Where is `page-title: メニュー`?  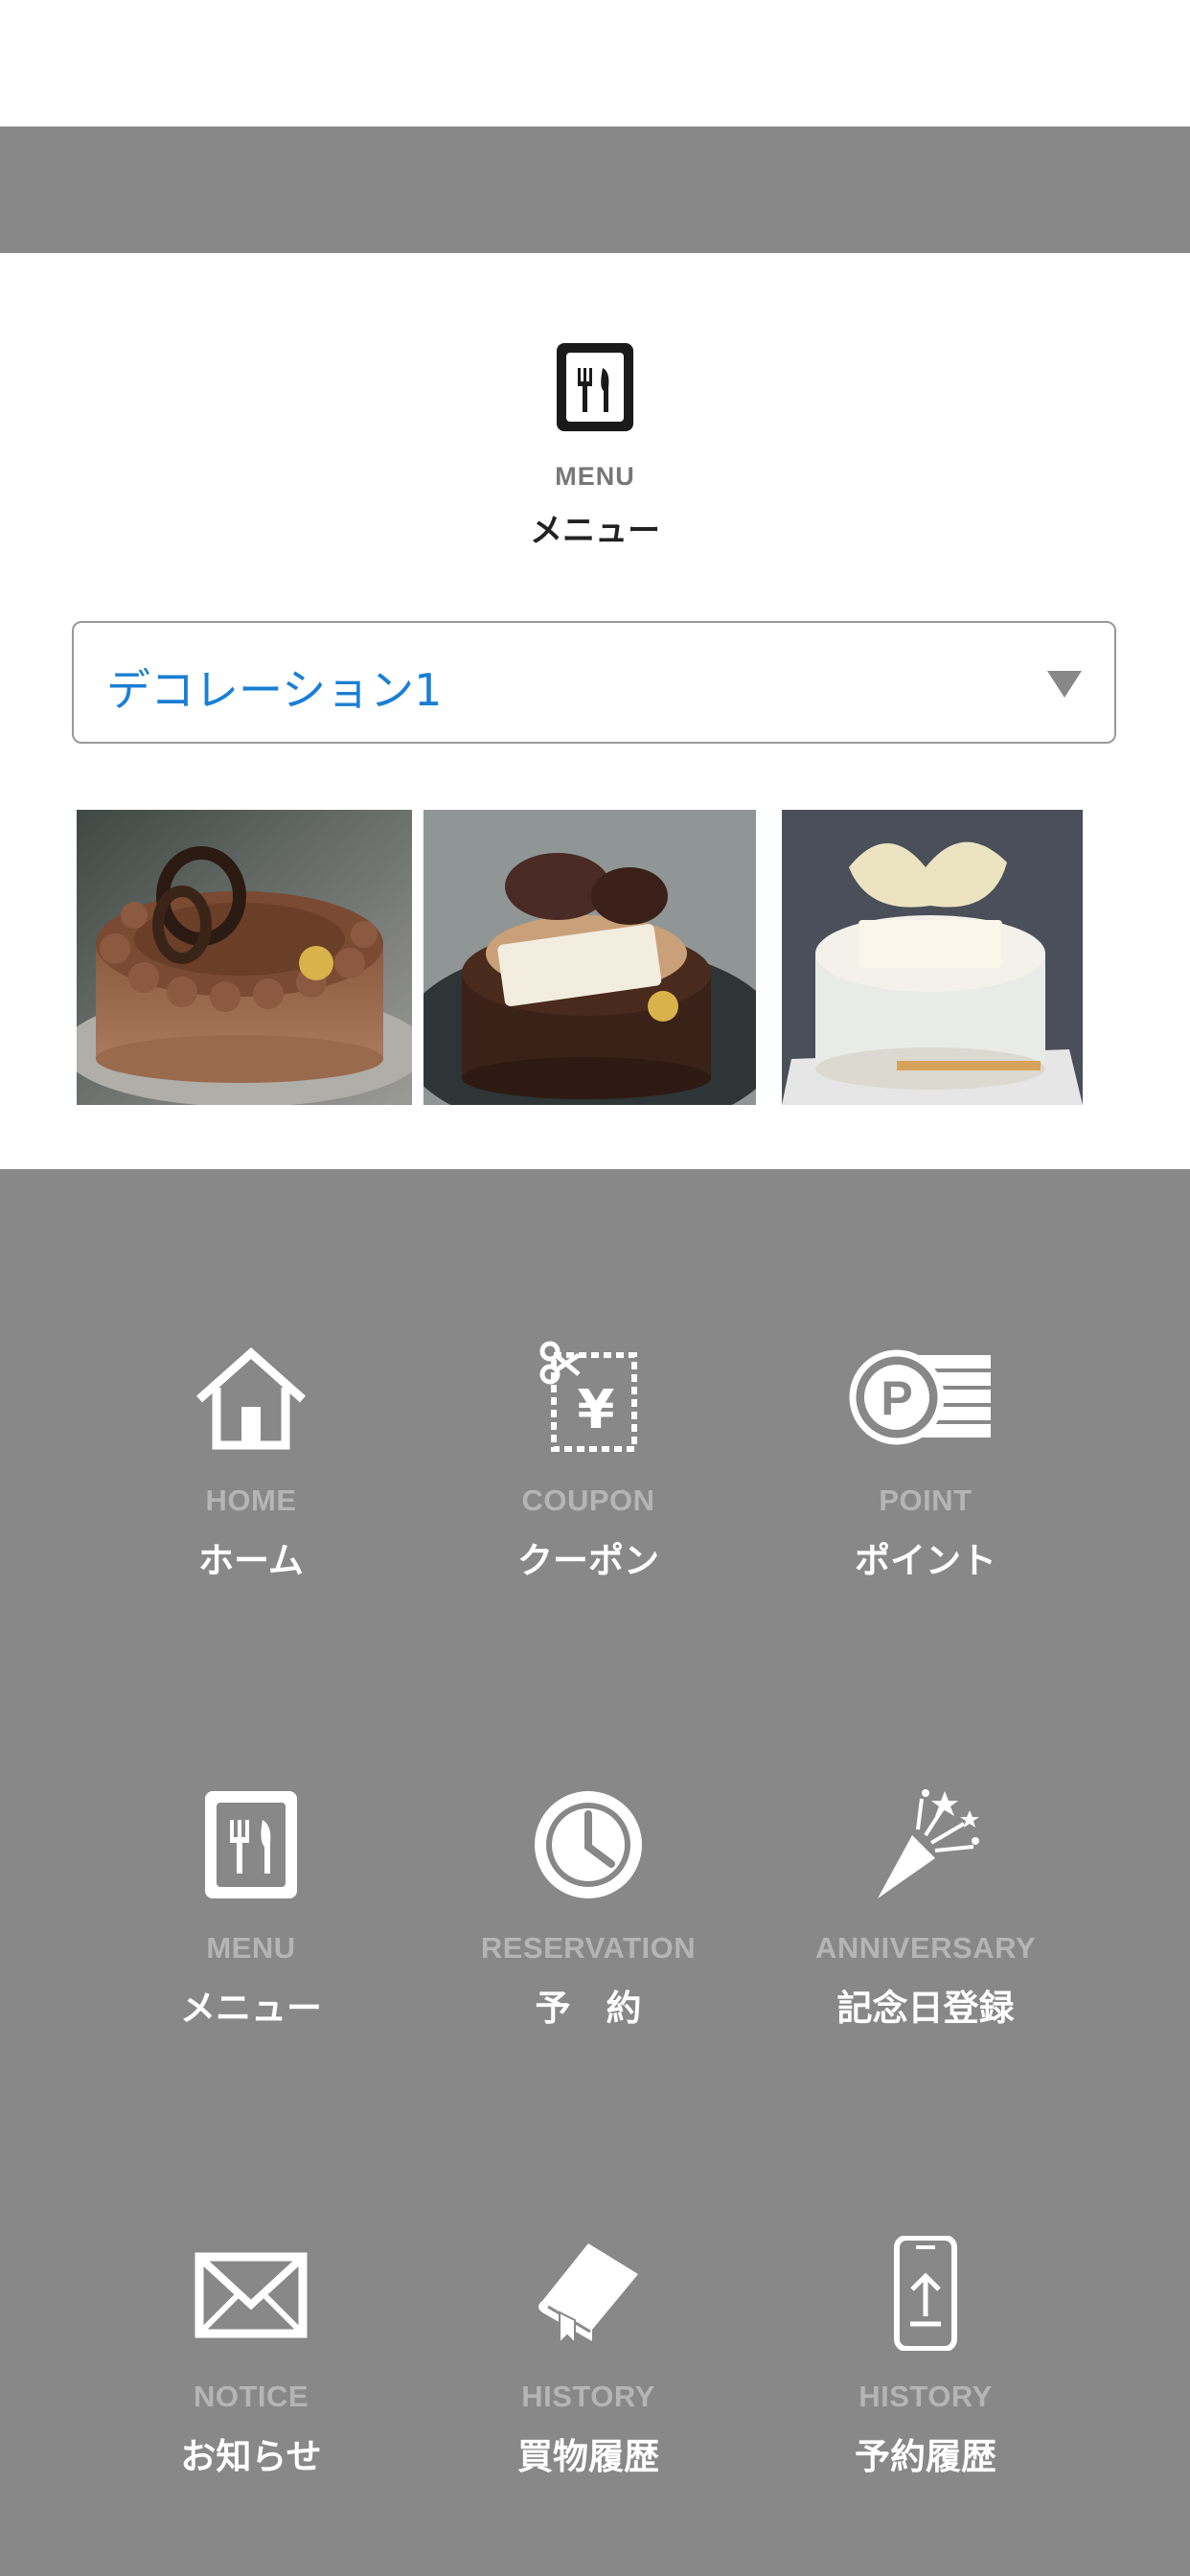 page-title: メニュー is located at coordinates (595, 531).